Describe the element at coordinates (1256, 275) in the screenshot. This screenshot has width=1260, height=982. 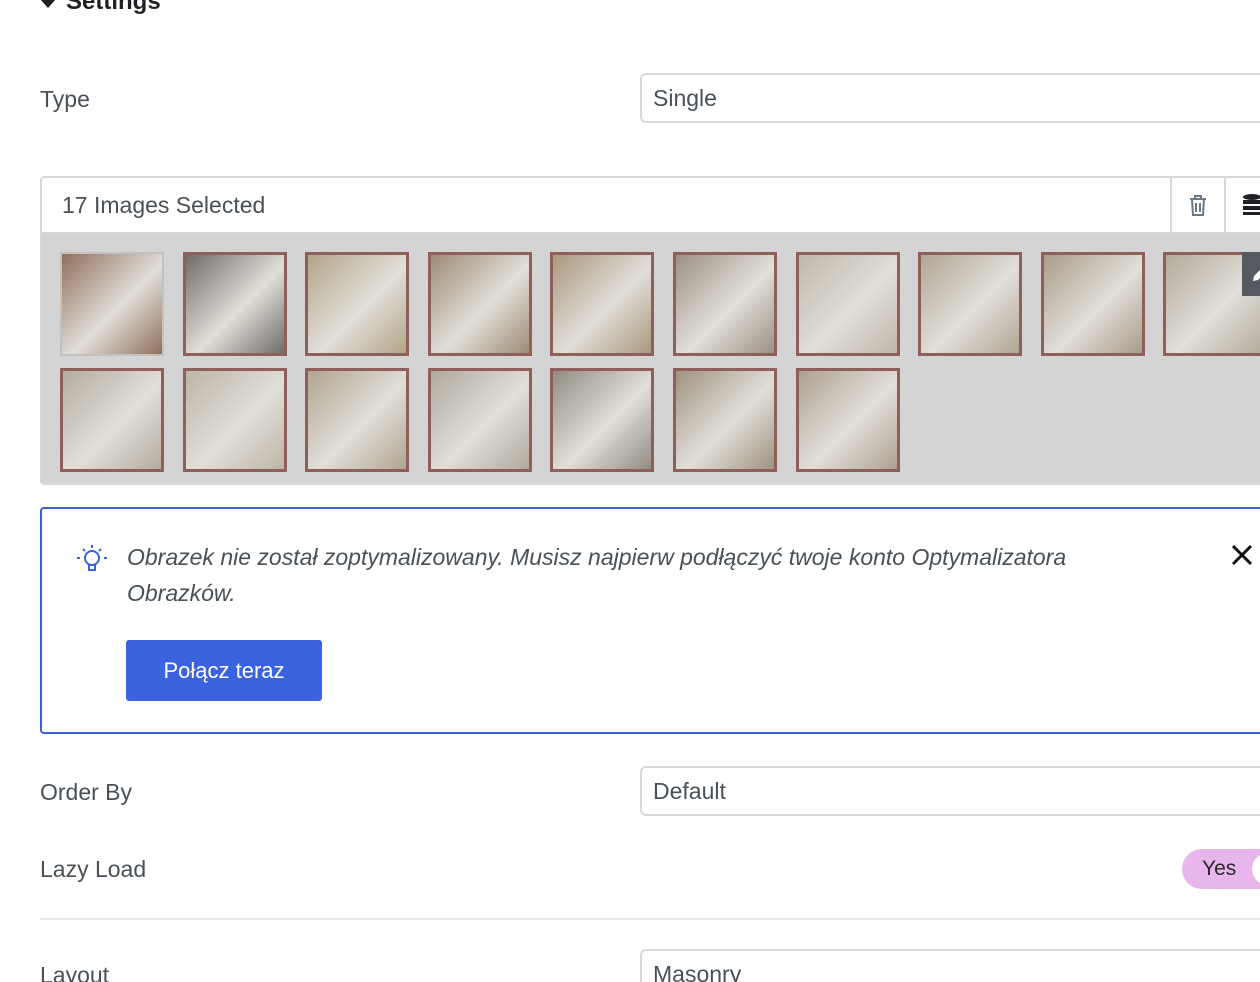
I see `pencil-icon` at that location.